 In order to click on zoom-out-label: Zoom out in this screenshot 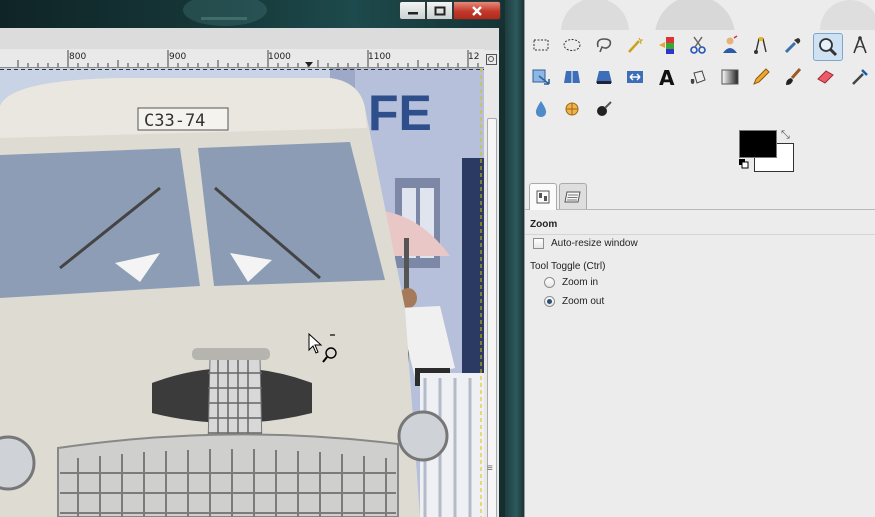, I will do `click(583, 301)`.